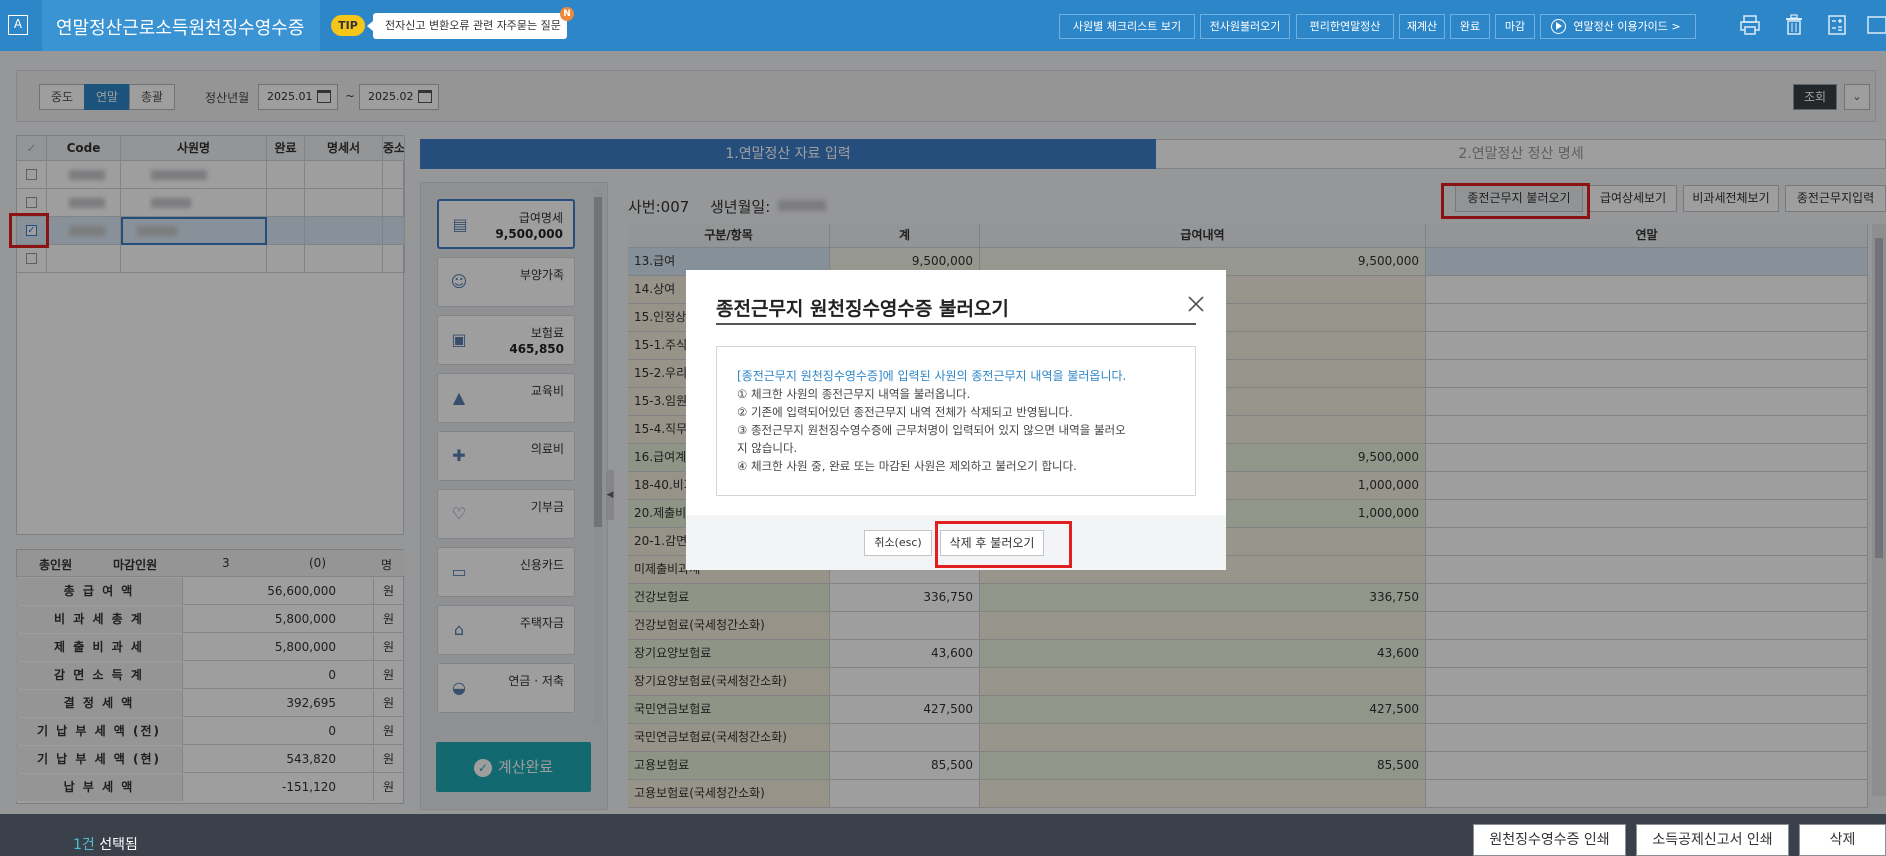 This screenshot has height=856, width=1886. I want to click on complete-button: 완료, so click(1470, 26).